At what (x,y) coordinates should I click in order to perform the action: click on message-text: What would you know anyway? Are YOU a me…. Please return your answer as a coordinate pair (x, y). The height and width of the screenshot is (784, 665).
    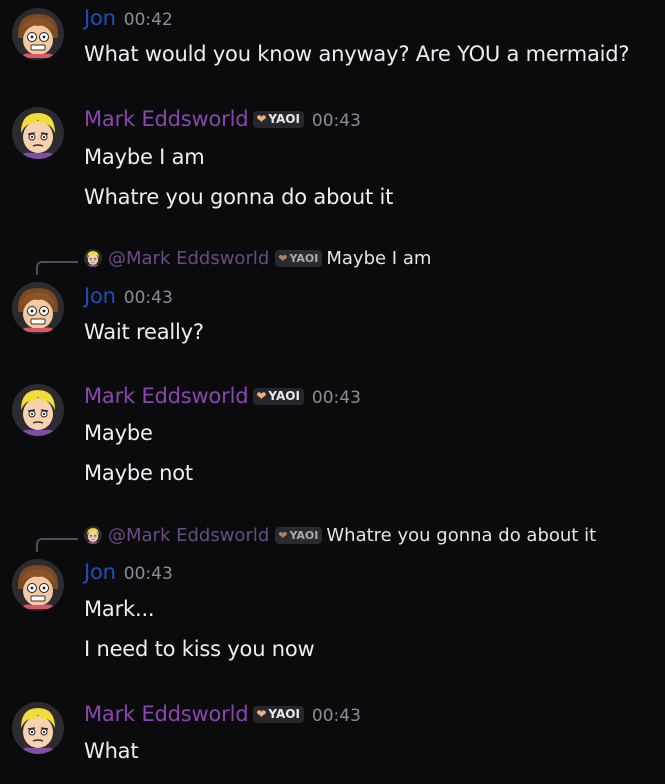
    Looking at the image, I should click on (357, 54).